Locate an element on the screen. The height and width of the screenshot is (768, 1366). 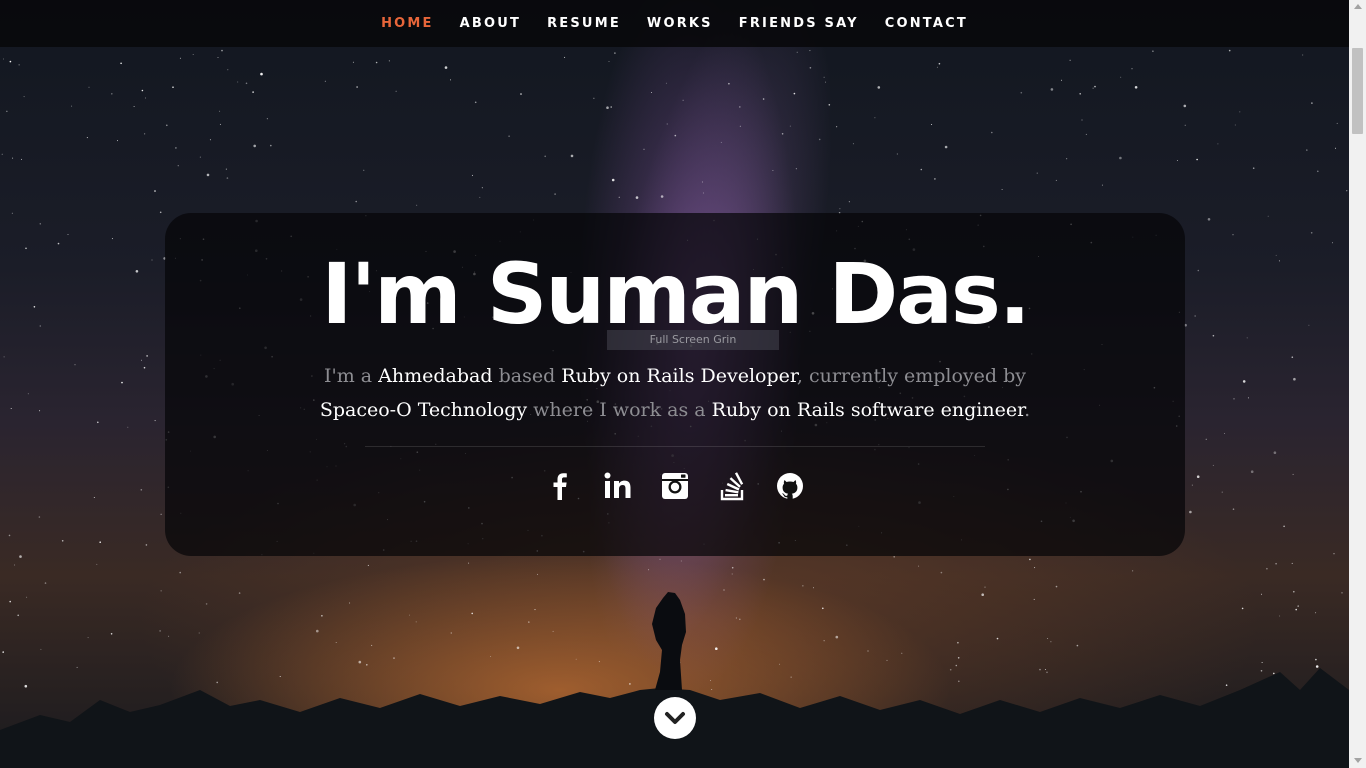
intro-city: Ahmedabad is located at coordinates (435, 376).